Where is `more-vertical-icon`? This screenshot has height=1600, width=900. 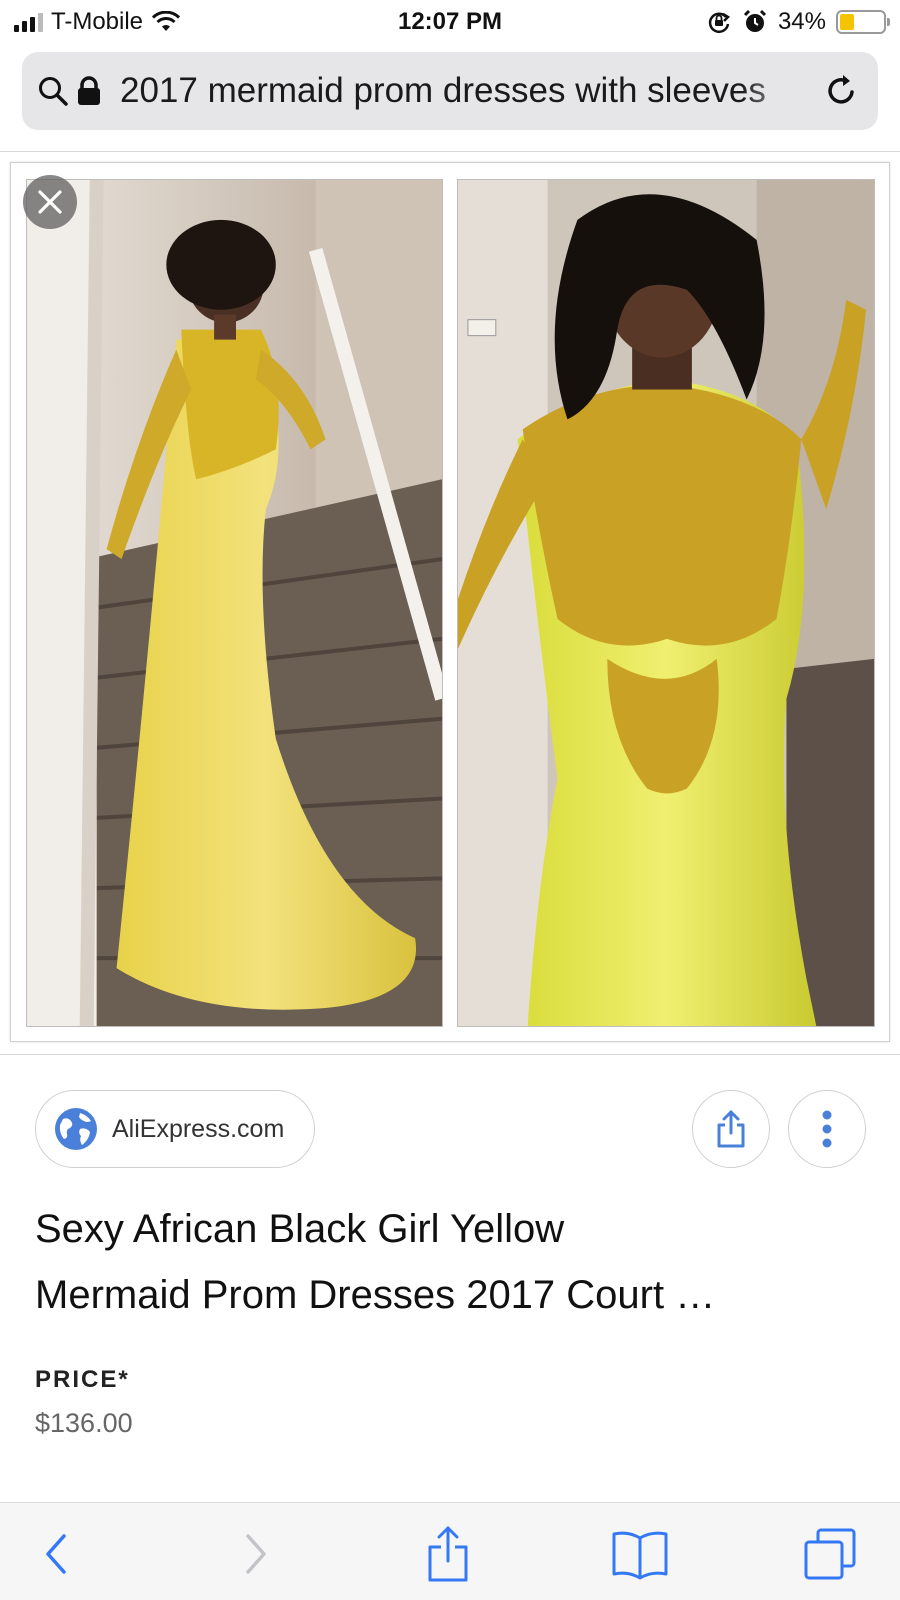 more-vertical-icon is located at coordinates (827, 1129).